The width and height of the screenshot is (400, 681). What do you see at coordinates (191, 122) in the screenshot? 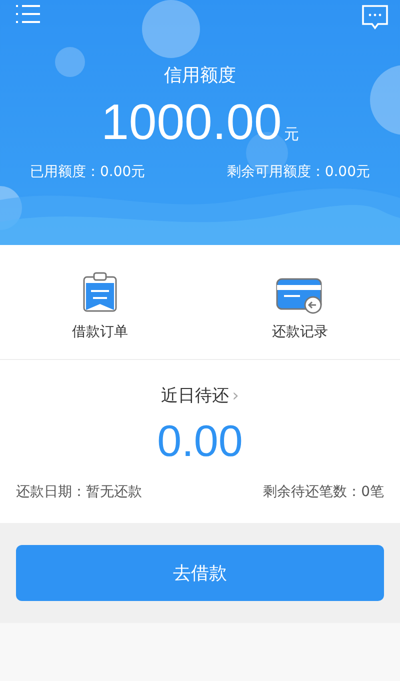
I see `credit-amount: 1000.00` at bounding box center [191, 122].